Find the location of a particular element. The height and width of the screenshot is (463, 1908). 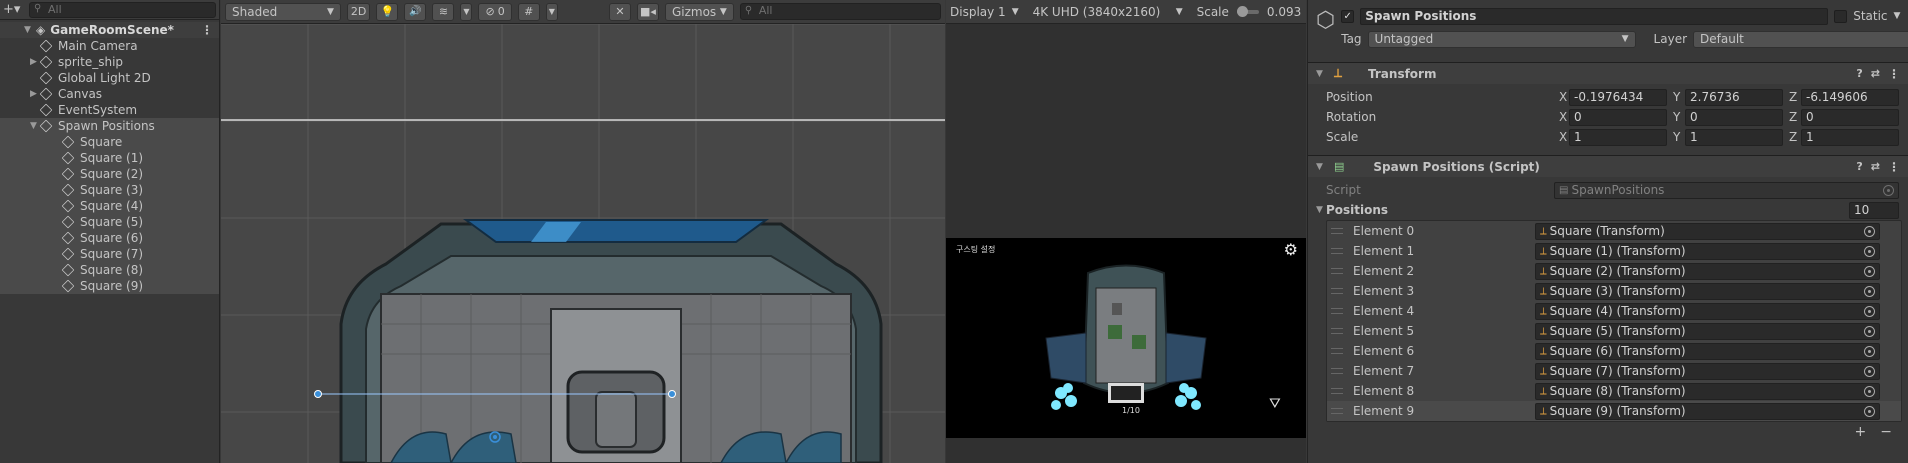

add-icon: +▾ is located at coordinates (13, 9).